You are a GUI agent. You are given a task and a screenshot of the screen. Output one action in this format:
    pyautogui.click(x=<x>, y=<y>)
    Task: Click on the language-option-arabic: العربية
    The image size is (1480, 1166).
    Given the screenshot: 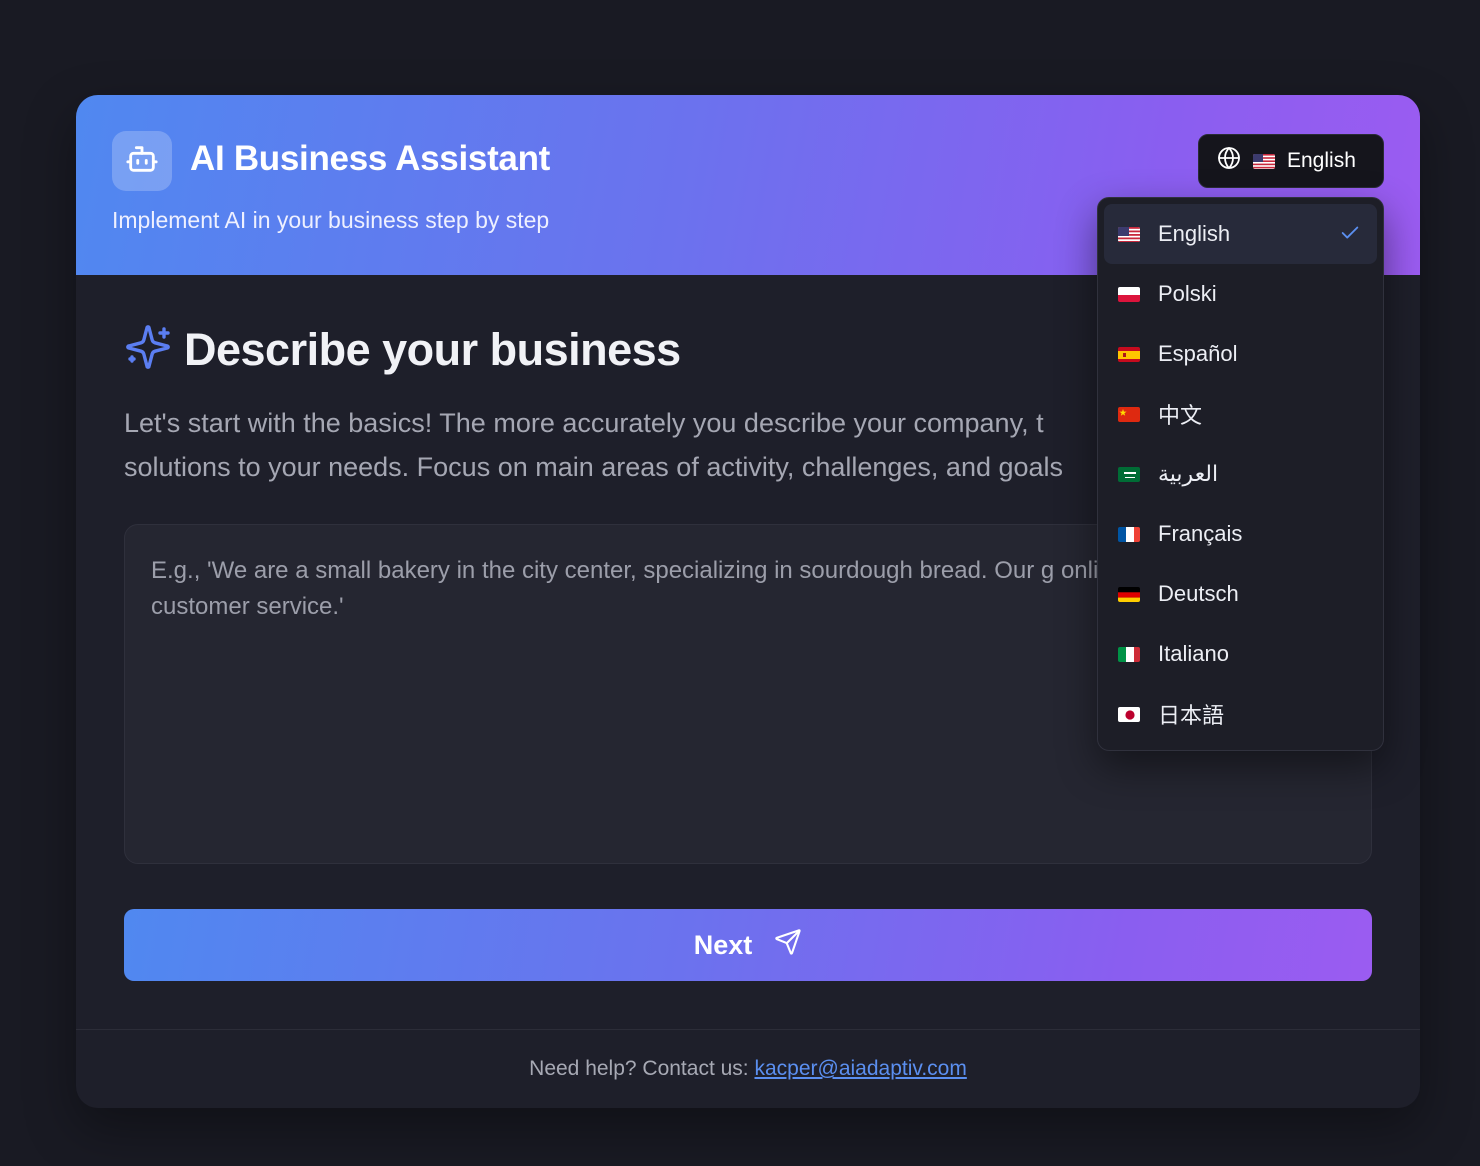 What is the action you would take?
    pyautogui.click(x=1240, y=474)
    